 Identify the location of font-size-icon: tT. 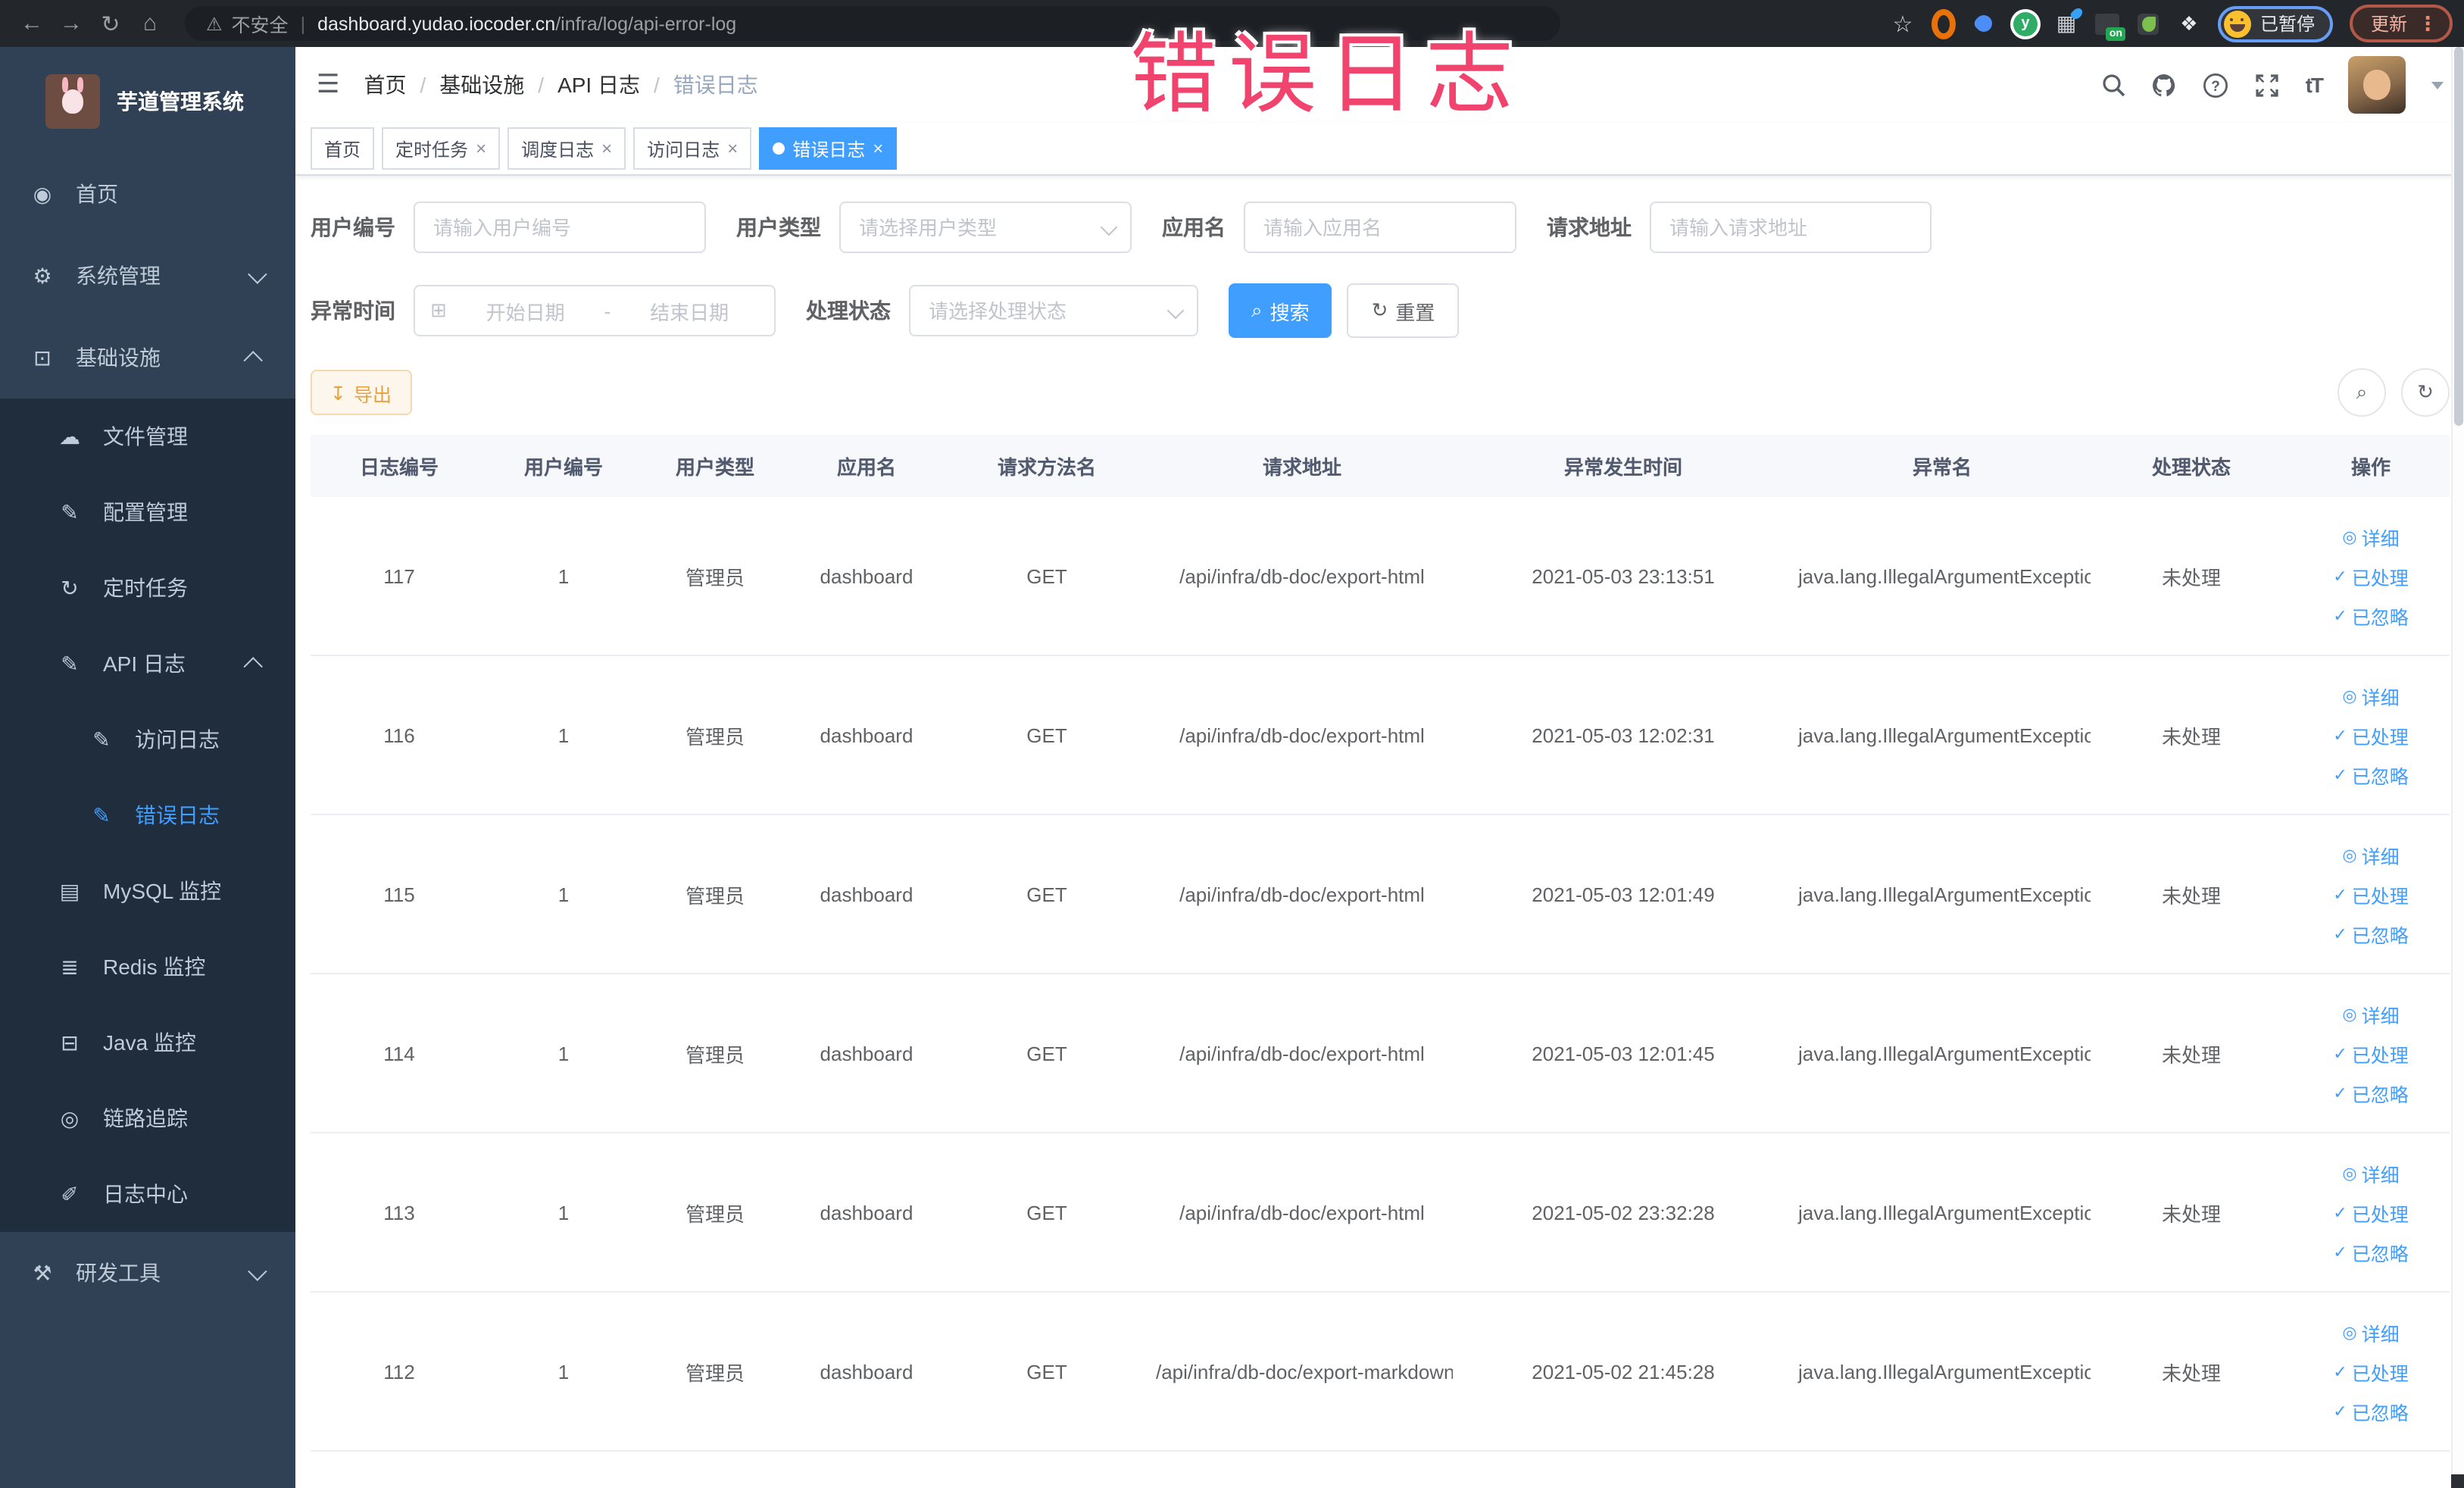
(2315, 85).